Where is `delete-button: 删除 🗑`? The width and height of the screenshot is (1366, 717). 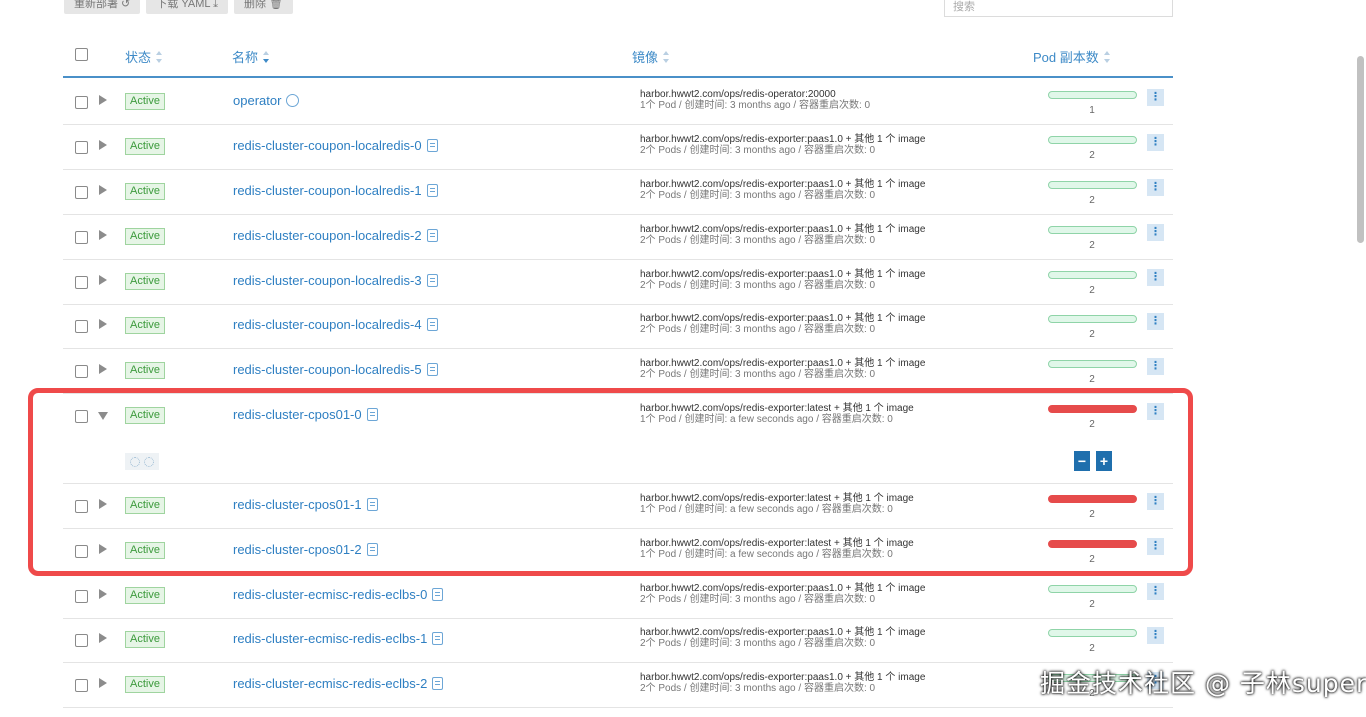 delete-button: 删除 🗑 is located at coordinates (264, 7).